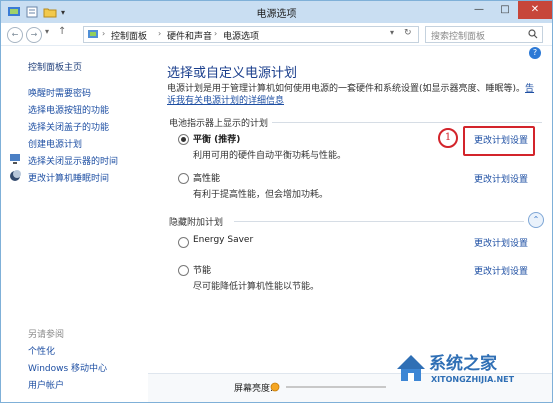  Describe the element at coordinates (501, 270) in the screenshot. I see `change-plan-settings-power-saver: 更改计划设置` at that location.